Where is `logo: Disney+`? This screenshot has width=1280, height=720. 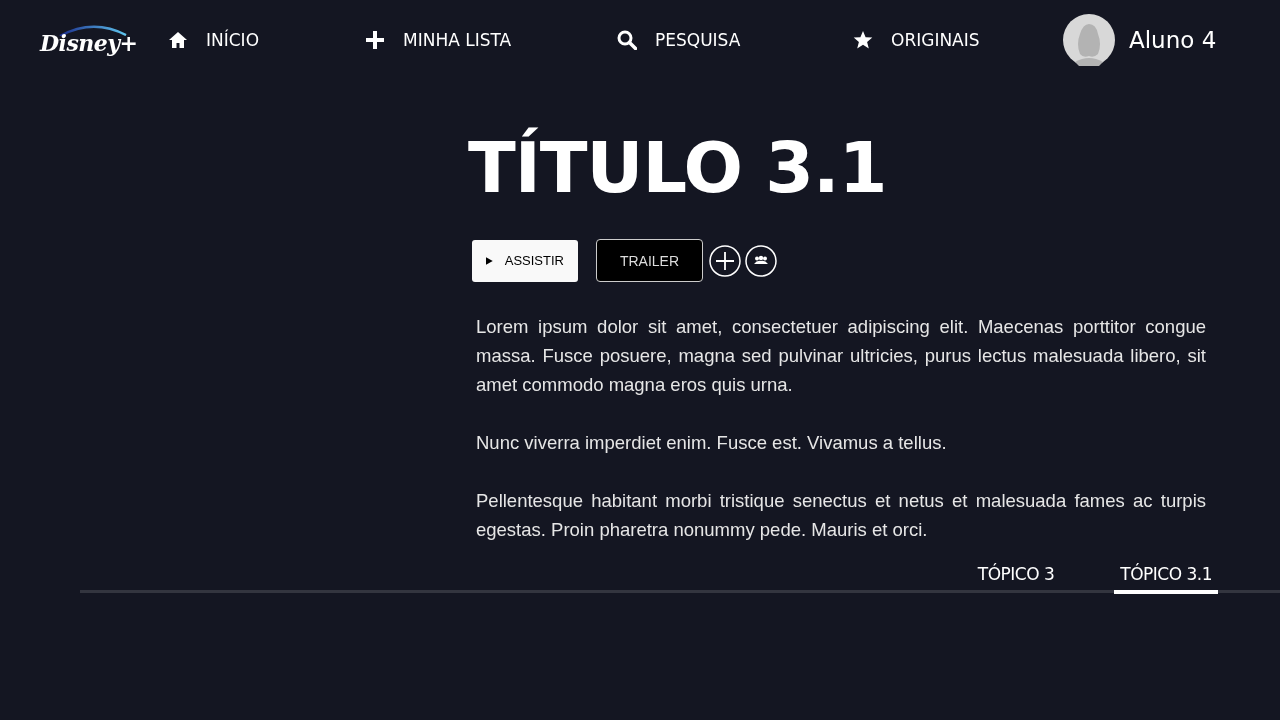
logo: Disney+ is located at coordinates (90, 40).